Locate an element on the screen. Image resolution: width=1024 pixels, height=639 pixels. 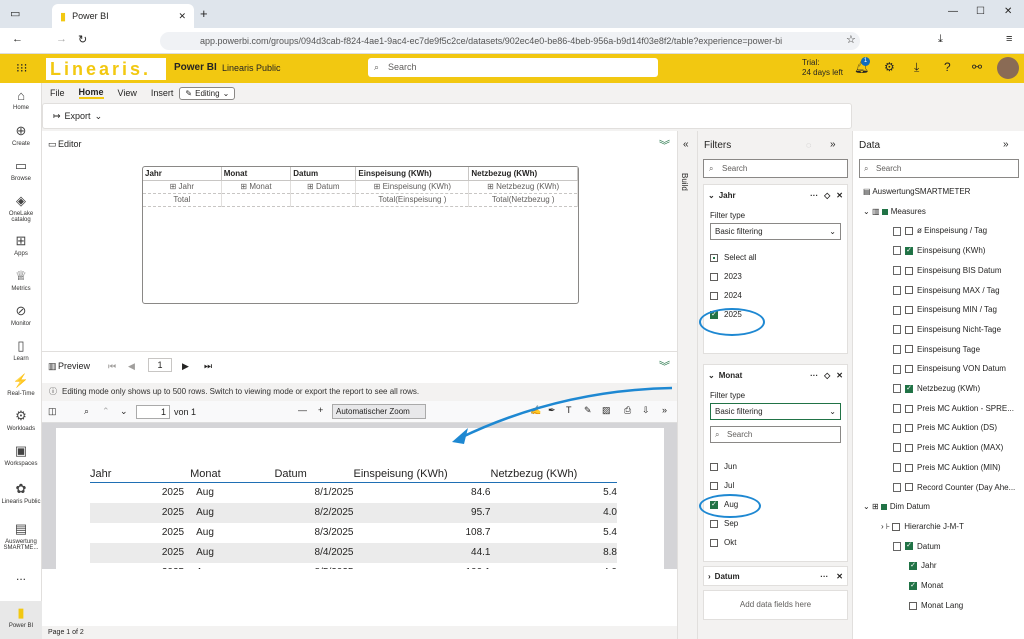
minimize-icon: — is located at coordinates (953, 11).